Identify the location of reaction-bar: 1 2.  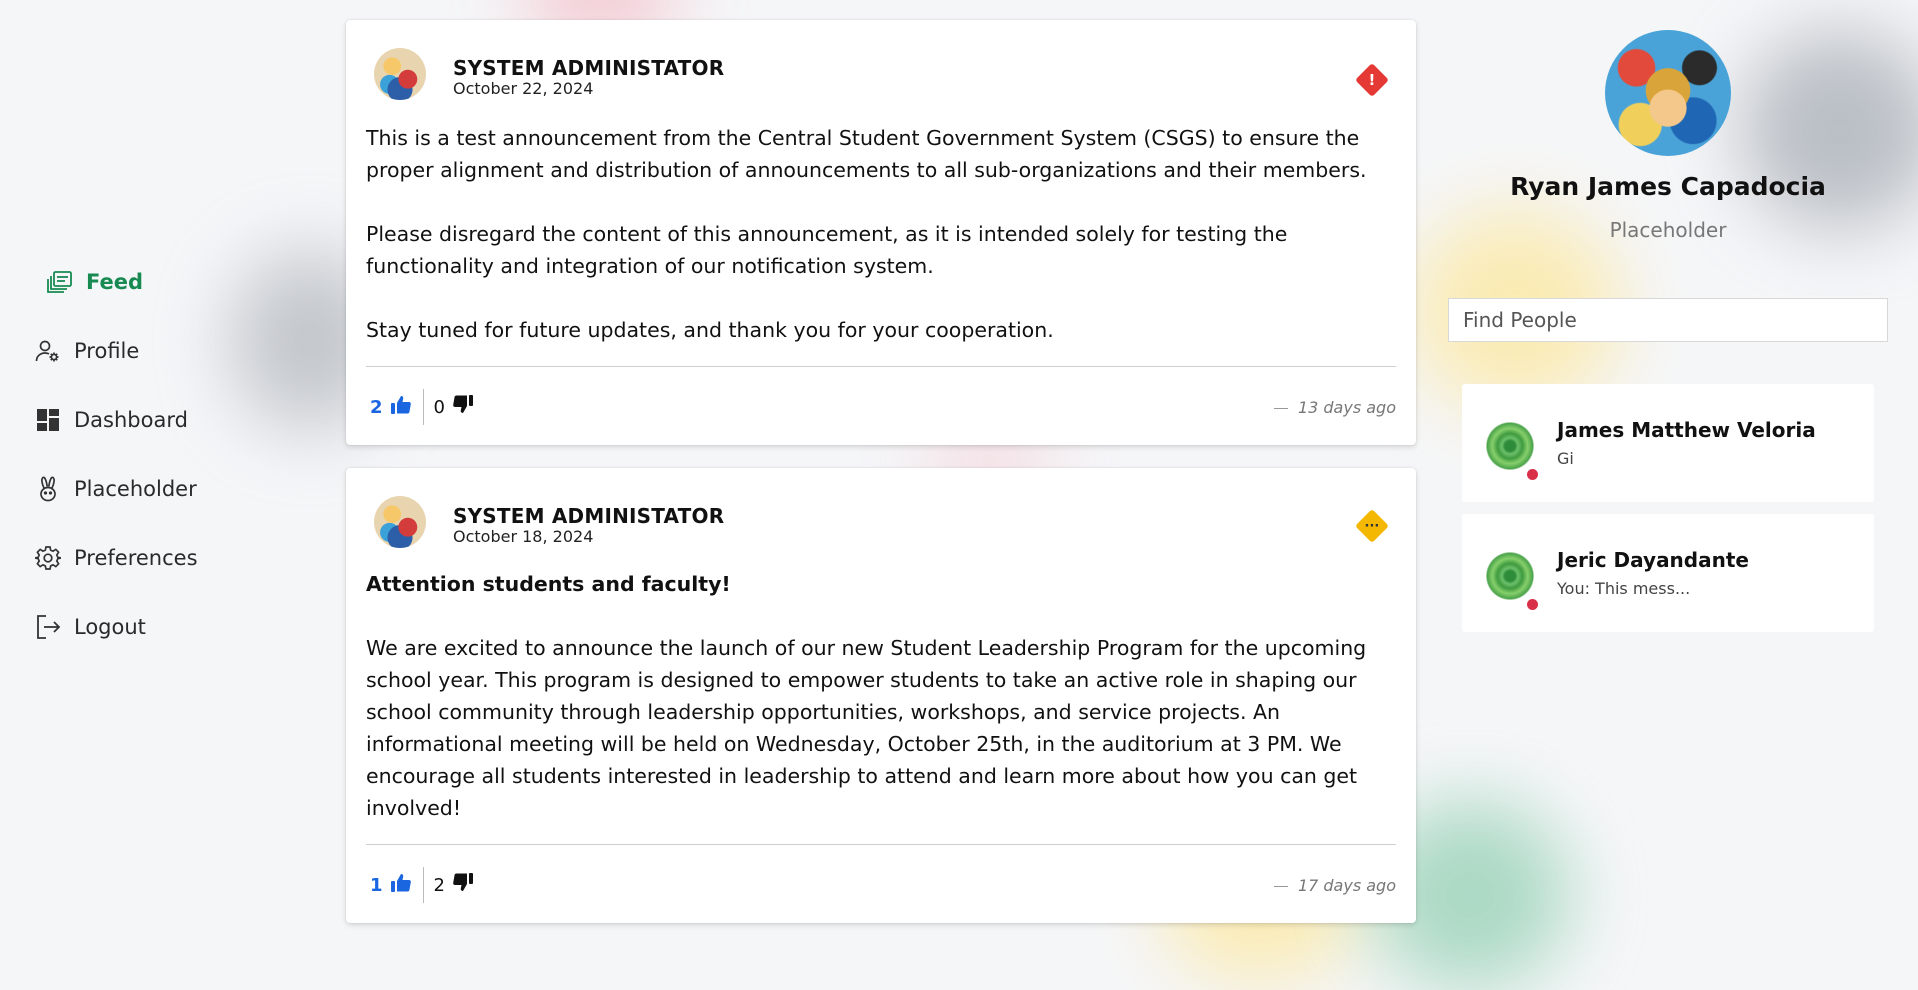
(421, 885).